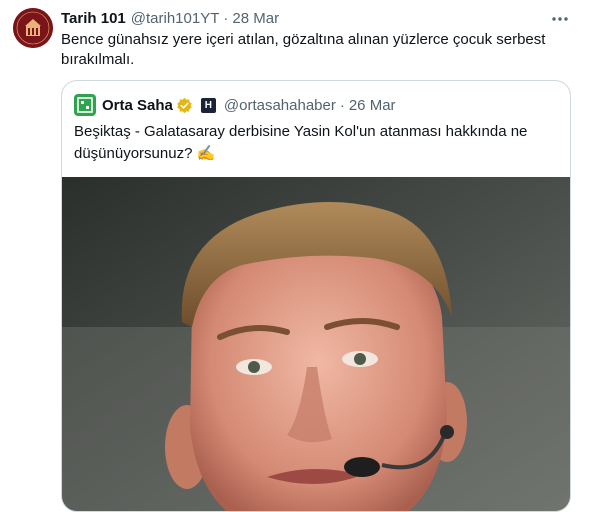 The height and width of the screenshot is (512, 600). Describe the element at coordinates (208, 105) in the screenshot. I see `affiliate-badge: H` at that location.